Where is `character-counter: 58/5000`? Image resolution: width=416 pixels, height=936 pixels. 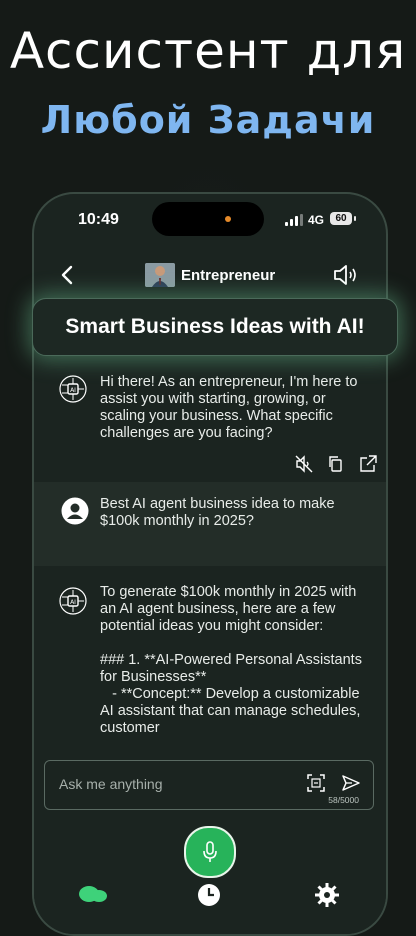 character-counter: 58/5000 is located at coordinates (343, 800).